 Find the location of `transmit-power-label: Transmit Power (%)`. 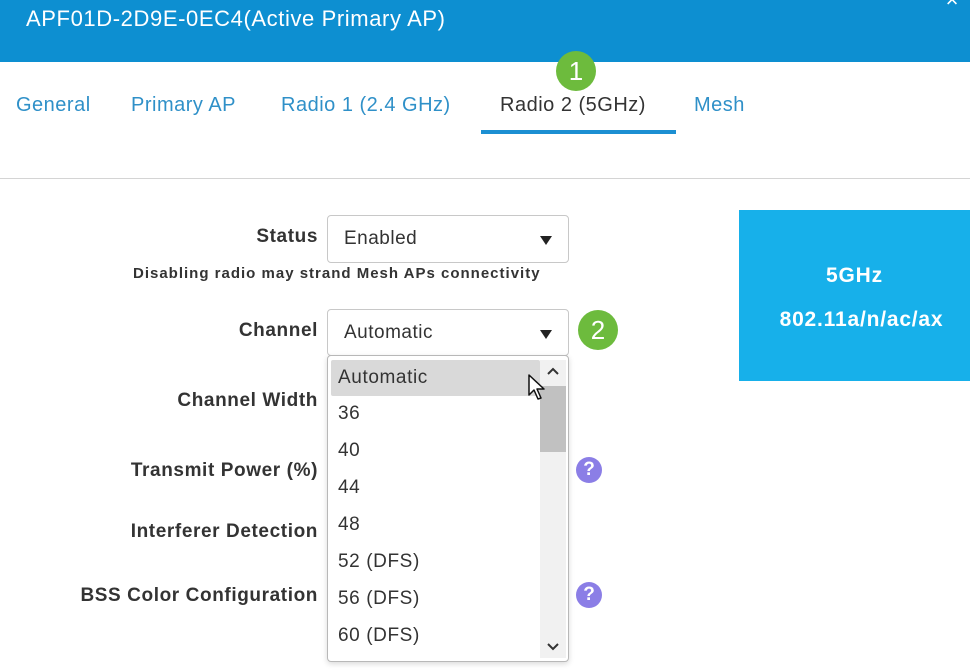

transmit-power-label: Transmit Power (%) is located at coordinates (224, 470).